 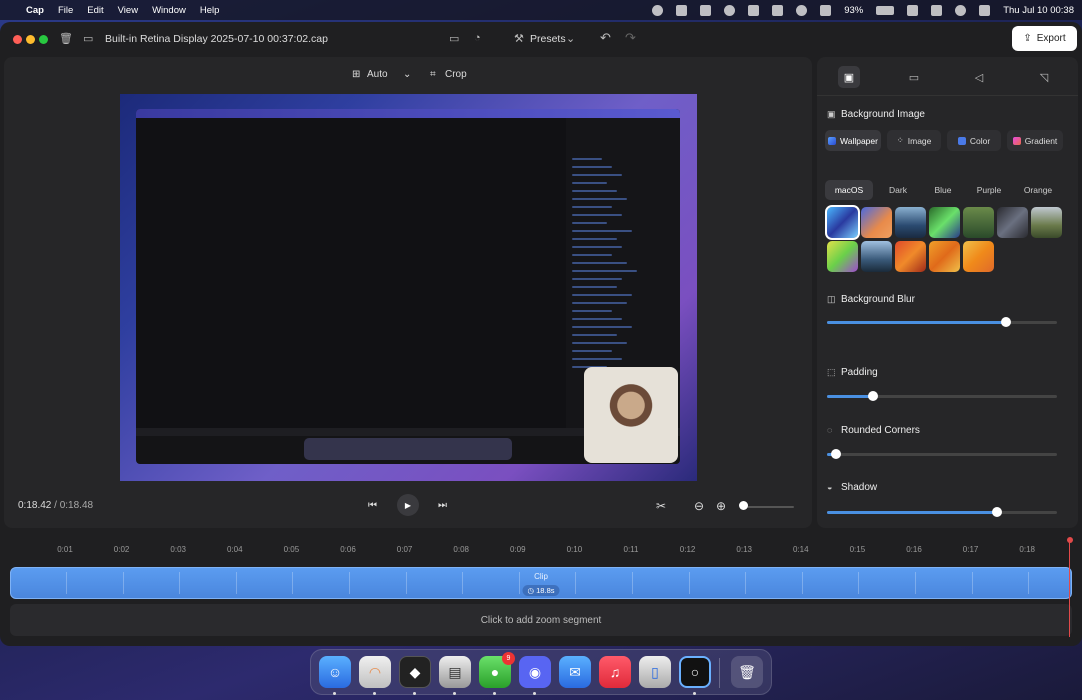 I want to click on window-icon, so click(x=826, y=10).